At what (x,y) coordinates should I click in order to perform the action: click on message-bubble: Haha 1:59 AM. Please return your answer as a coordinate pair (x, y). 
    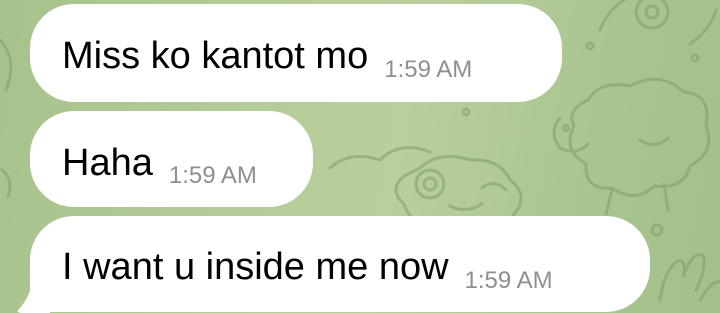
    Looking at the image, I should click on (171, 159).